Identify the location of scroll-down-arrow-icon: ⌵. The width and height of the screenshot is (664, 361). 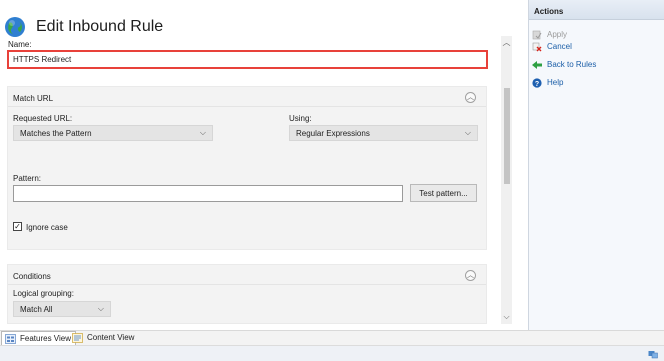
(506, 317).